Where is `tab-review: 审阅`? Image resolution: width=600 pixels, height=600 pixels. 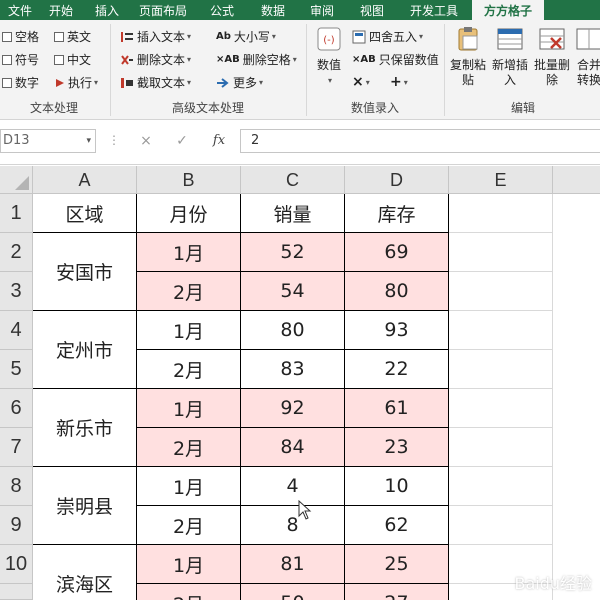
tab-review: 审阅 is located at coordinates (322, 10).